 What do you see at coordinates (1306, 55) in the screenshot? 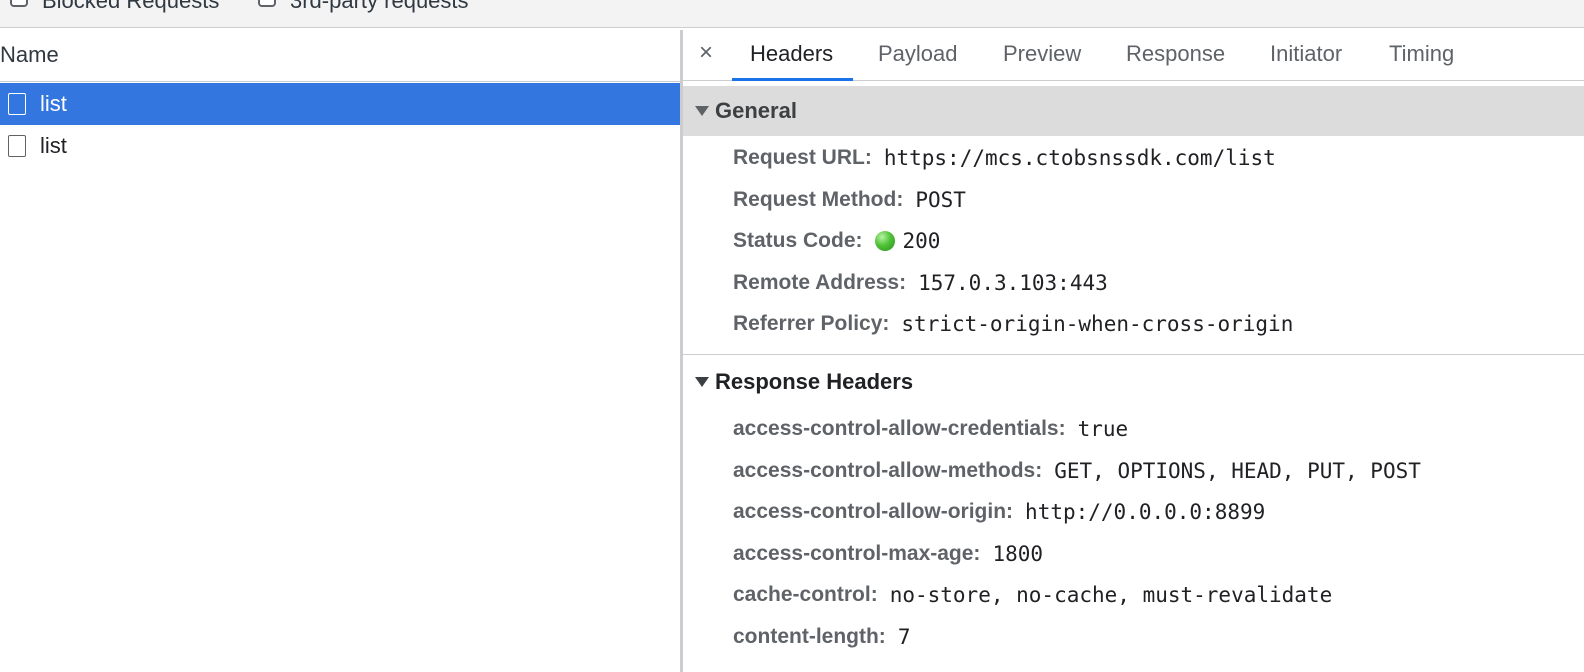
I see `tab-initiator: Initiator` at bounding box center [1306, 55].